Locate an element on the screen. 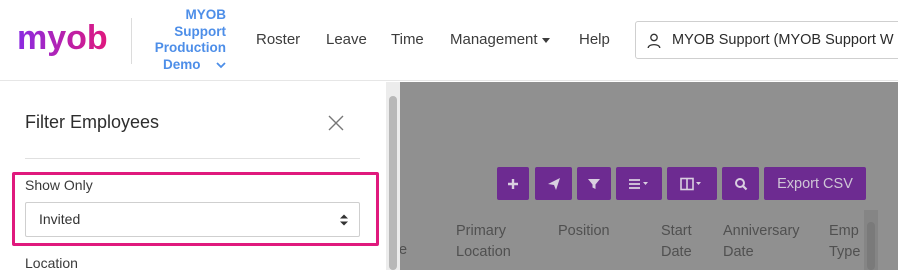 The height and width of the screenshot is (270, 898). list-menu-icon is located at coordinates (638, 183).